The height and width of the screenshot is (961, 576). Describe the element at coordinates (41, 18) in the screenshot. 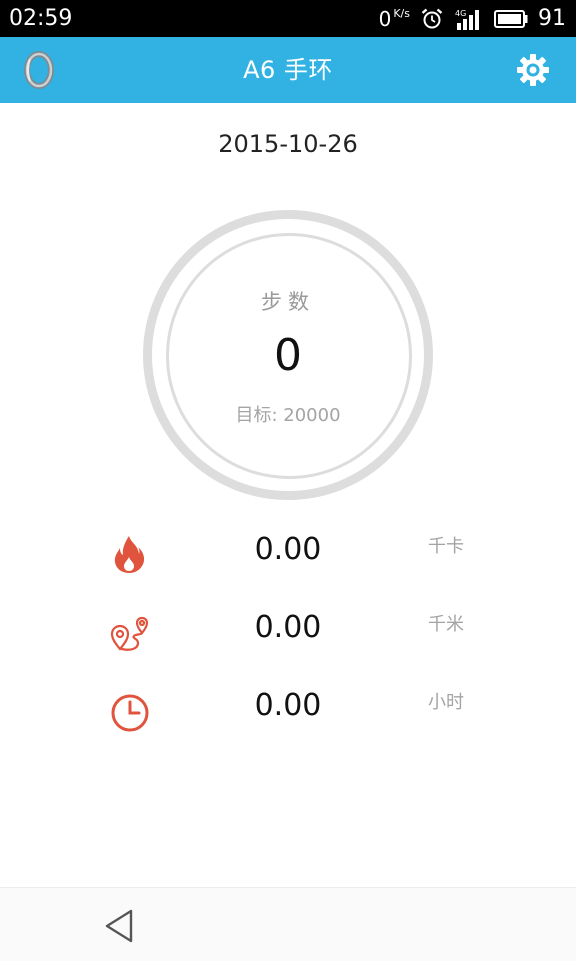

I see `status-time: 02:59` at that location.